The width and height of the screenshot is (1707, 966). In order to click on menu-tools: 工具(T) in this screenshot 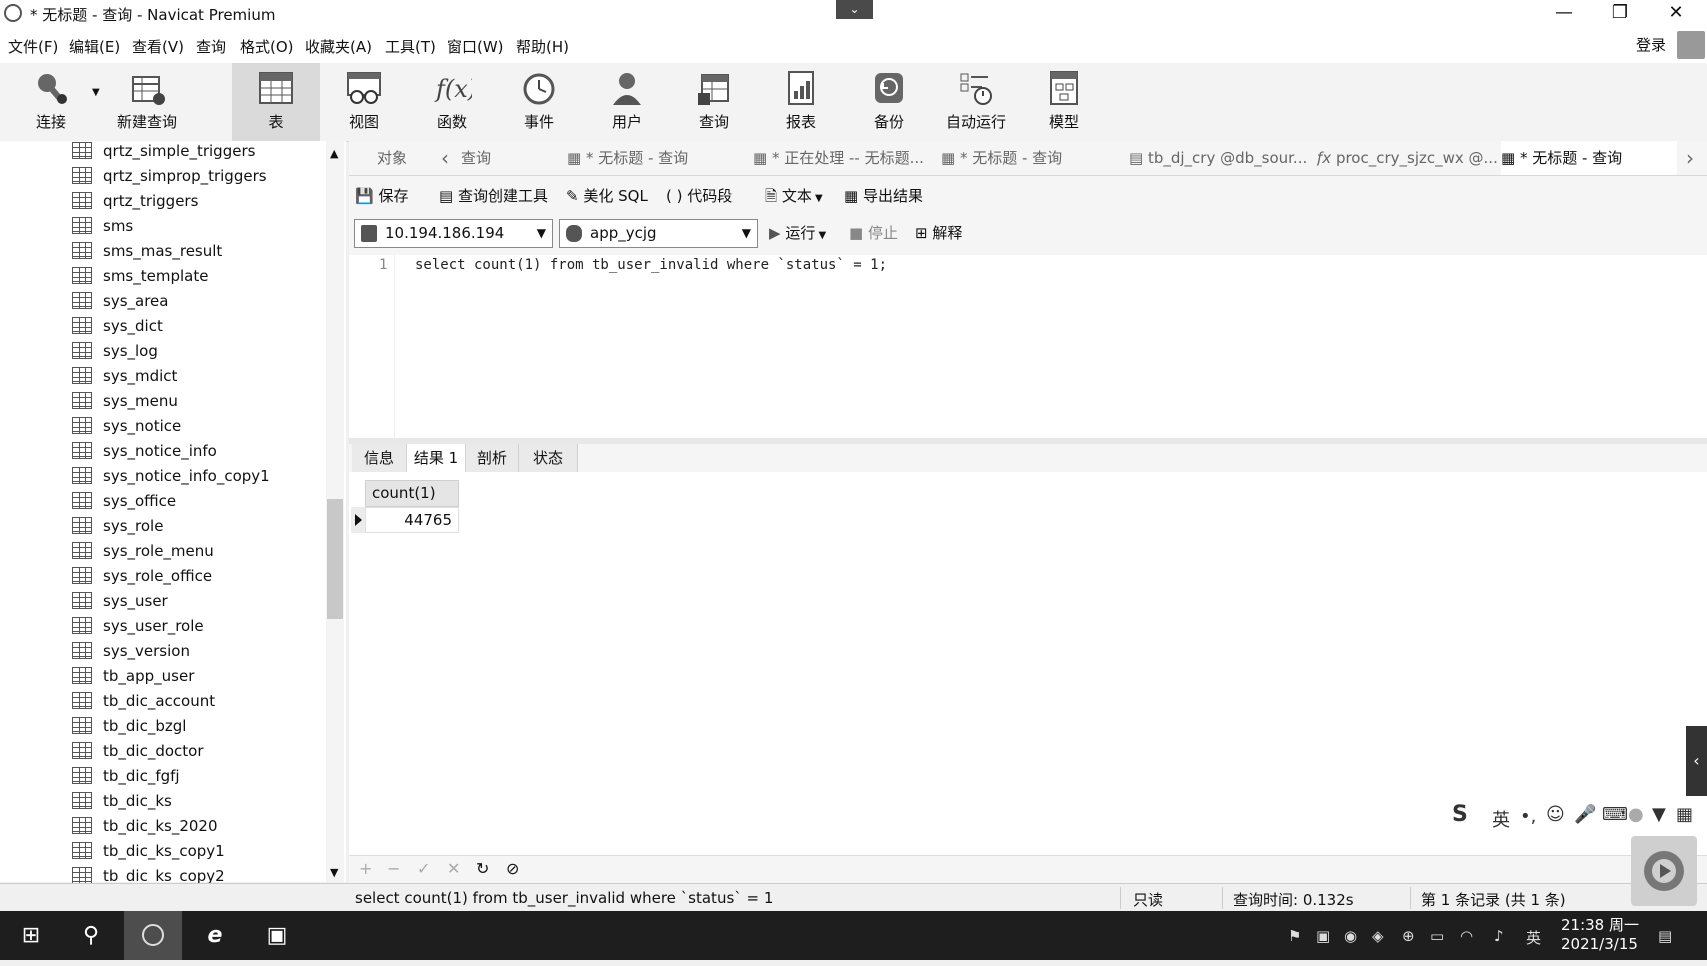, I will do `click(410, 46)`.